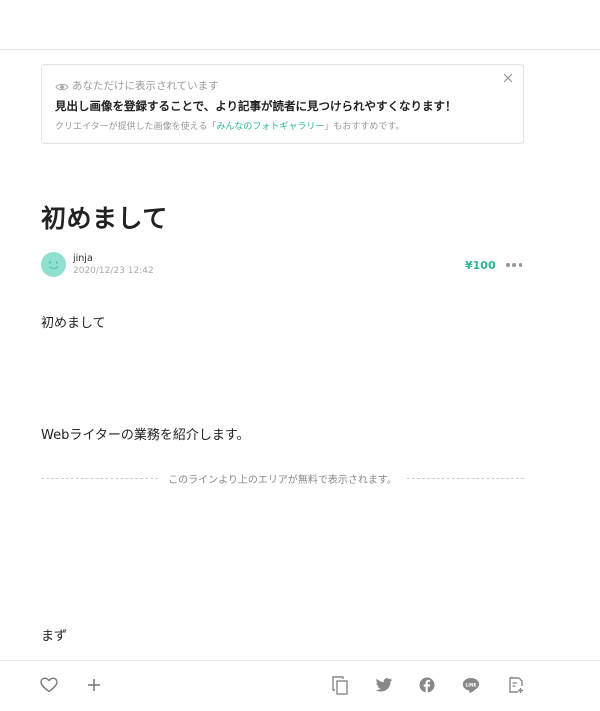 This screenshot has width=600, height=711. I want to click on eye-icon, so click(62, 86).